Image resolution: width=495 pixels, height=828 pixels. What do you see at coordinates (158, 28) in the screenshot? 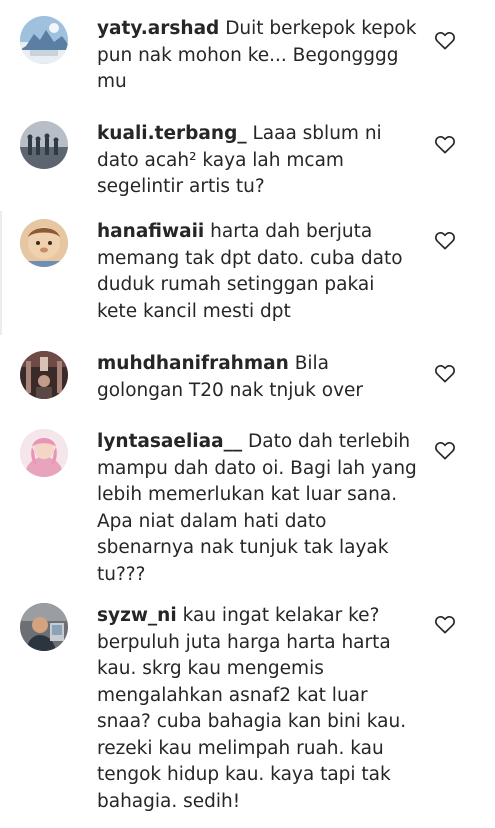
I see `comment-username: yaty.arshad` at bounding box center [158, 28].